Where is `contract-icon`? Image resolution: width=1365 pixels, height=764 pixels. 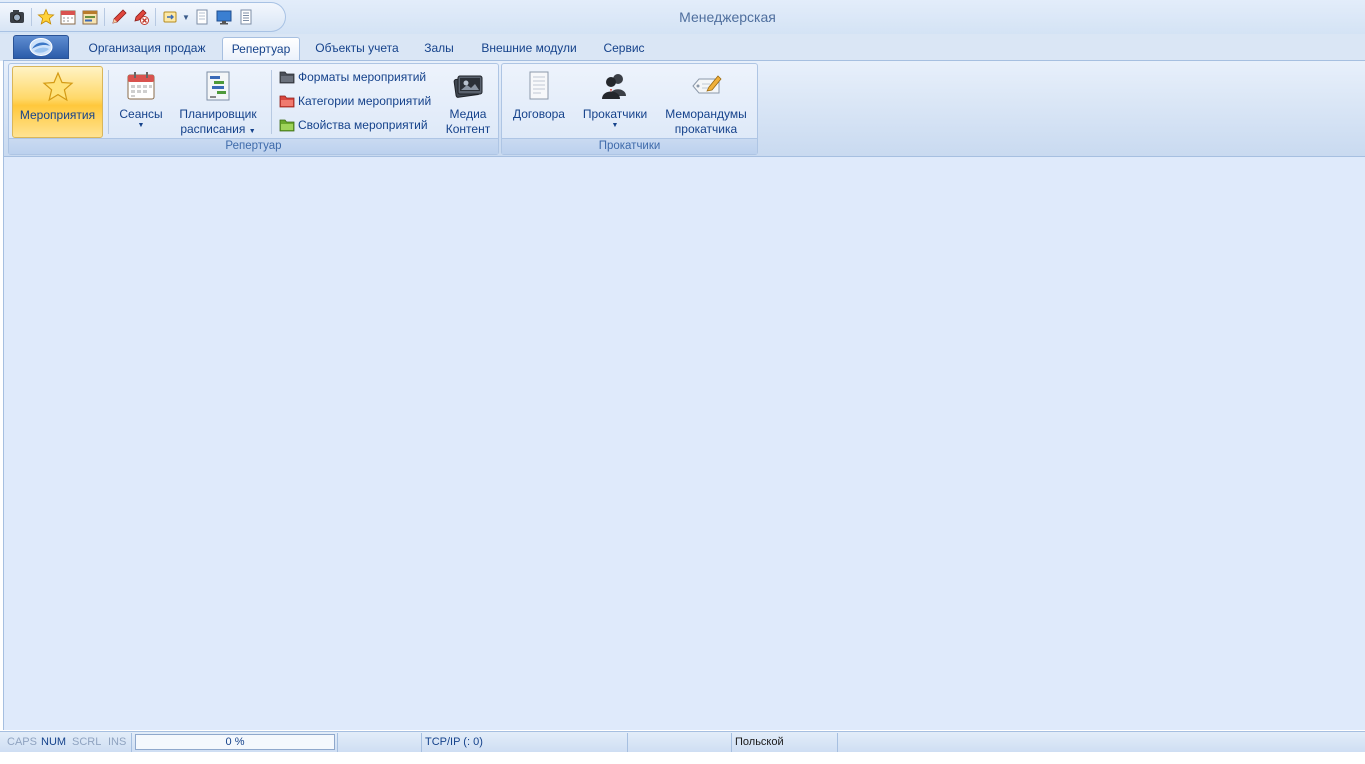 contract-icon is located at coordinates (539, 86).